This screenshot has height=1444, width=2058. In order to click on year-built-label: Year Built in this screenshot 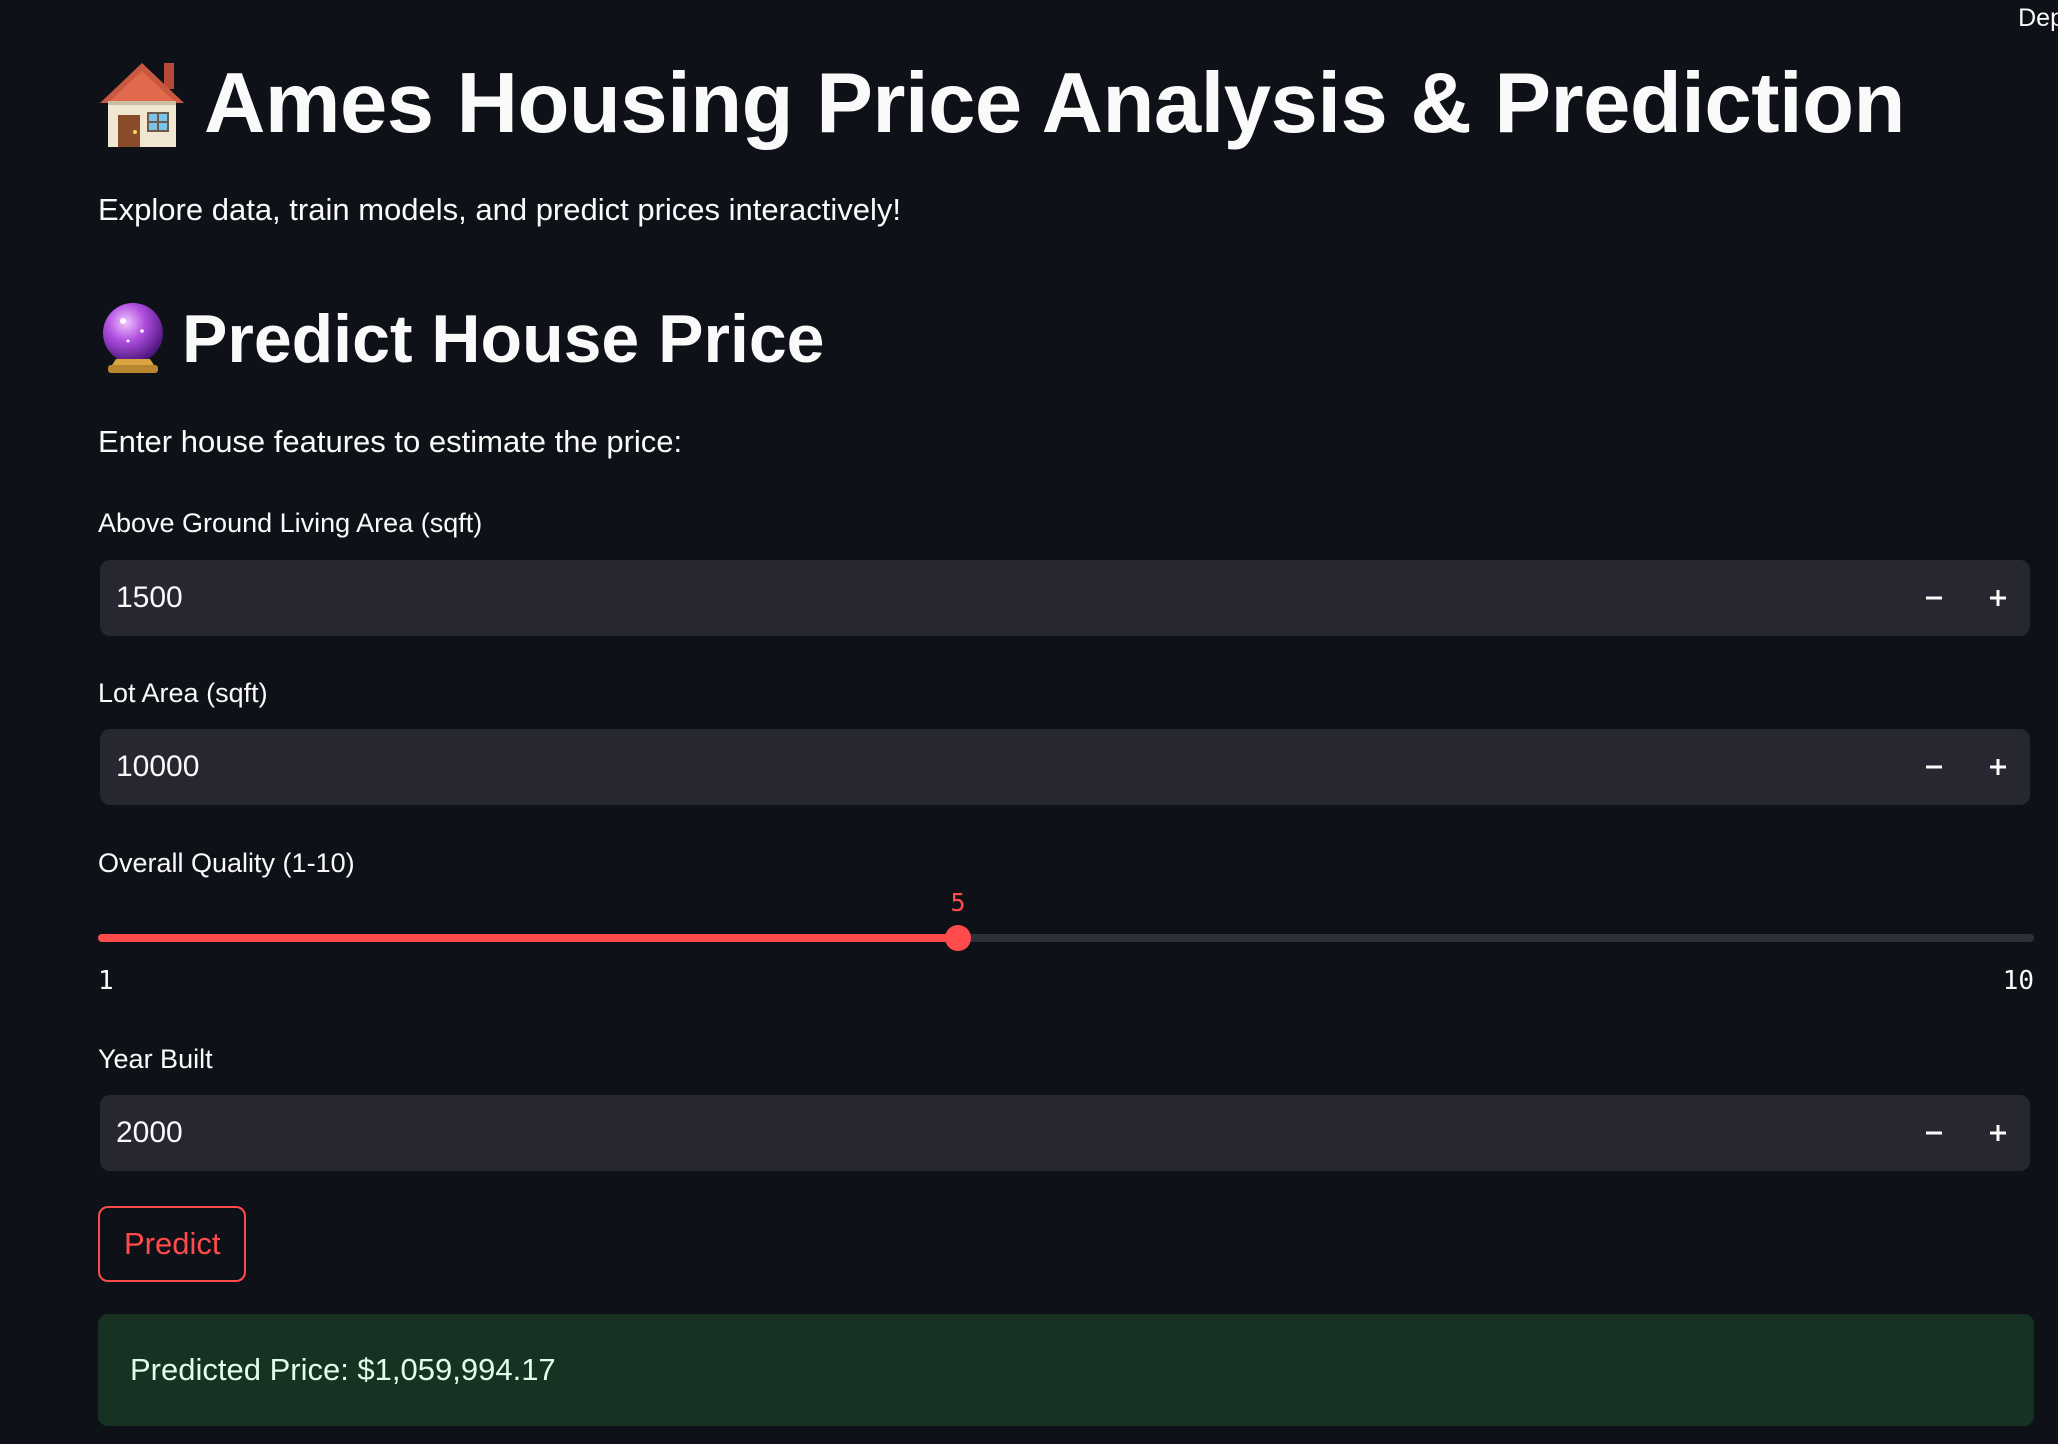, I will do `click(155, 1059)`.